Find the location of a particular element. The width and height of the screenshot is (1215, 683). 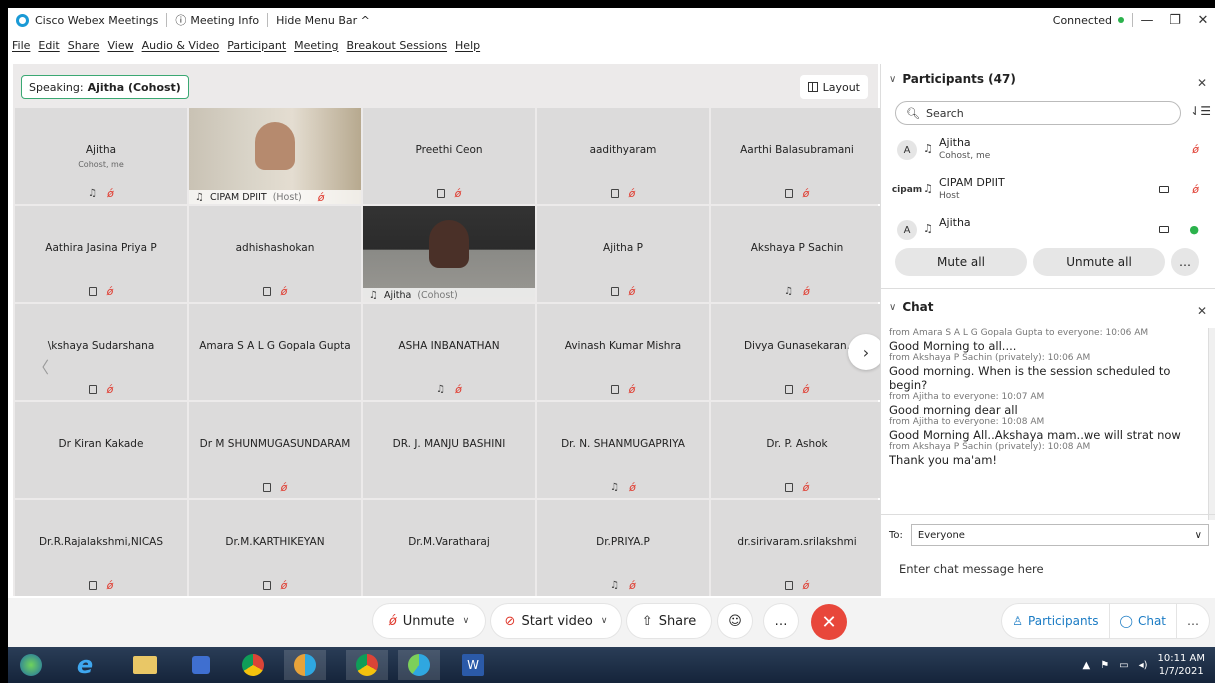

start-button is located at coordinates (31, 665).